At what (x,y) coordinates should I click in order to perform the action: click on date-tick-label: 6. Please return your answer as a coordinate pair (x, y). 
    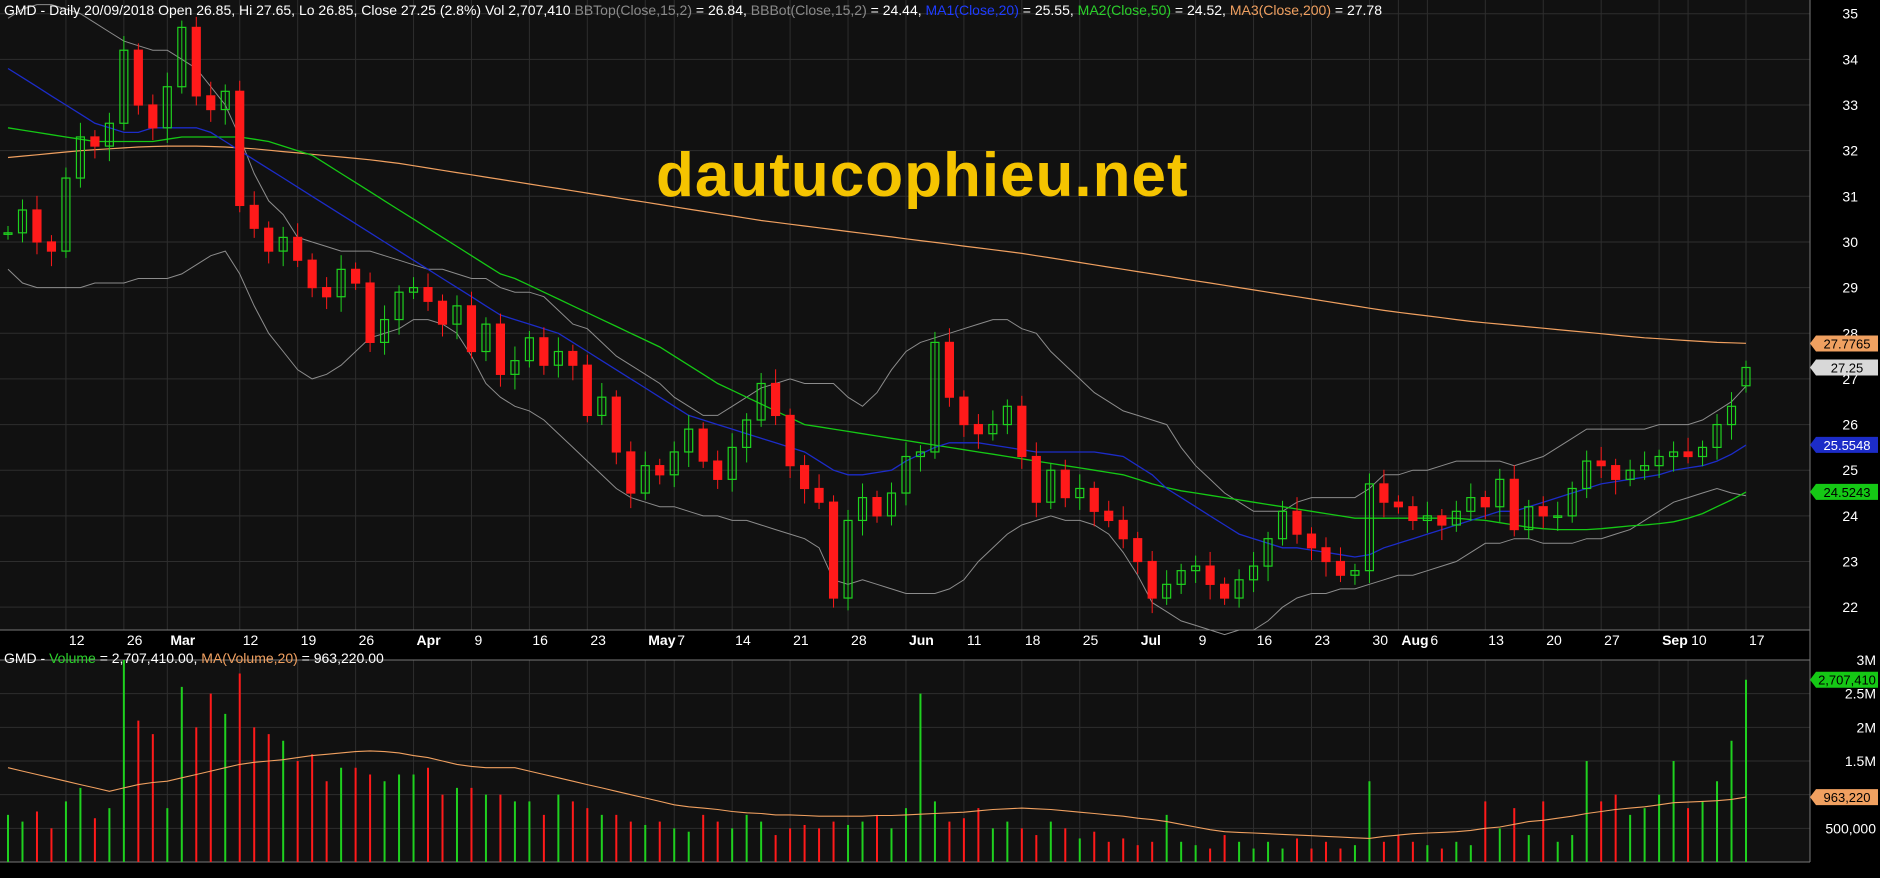
    Looking at the image, I should click on (1434, 640).